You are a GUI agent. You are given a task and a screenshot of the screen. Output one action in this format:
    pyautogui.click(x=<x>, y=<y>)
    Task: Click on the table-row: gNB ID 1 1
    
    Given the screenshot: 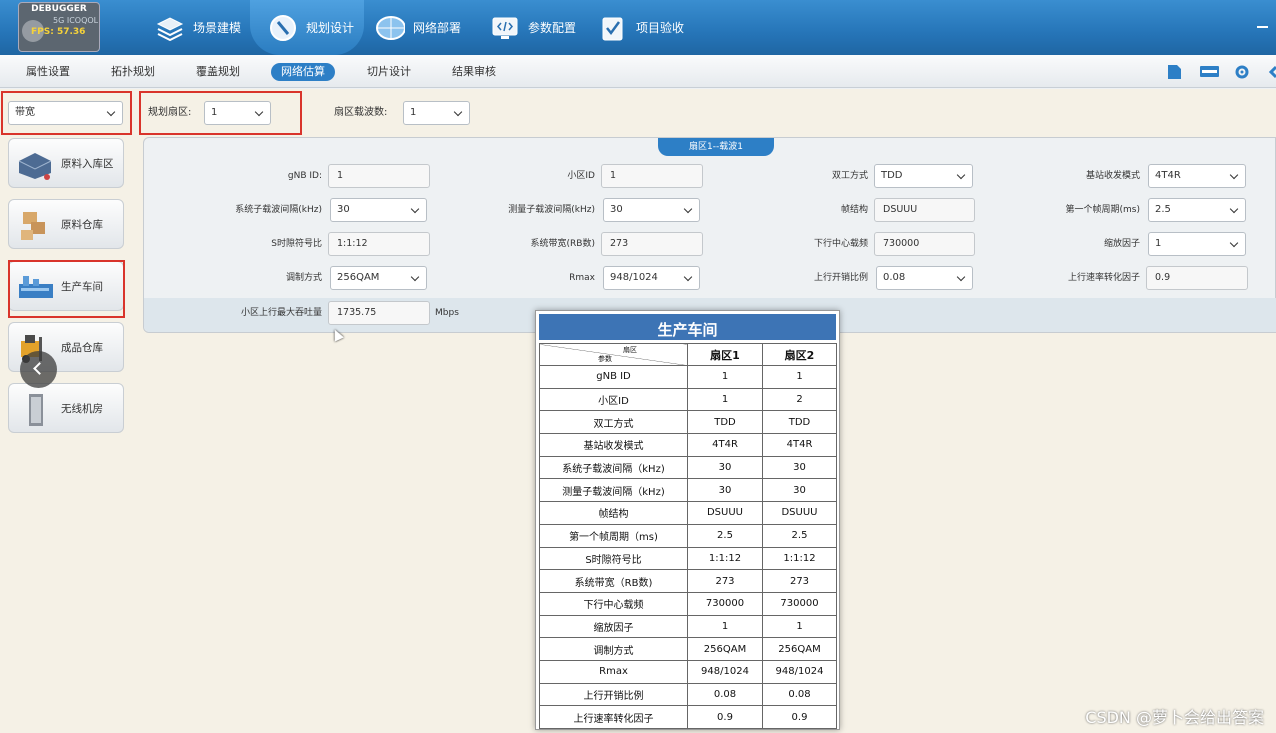 What is the action you would take?
    pyautogui.click(x=688, y=377)
    